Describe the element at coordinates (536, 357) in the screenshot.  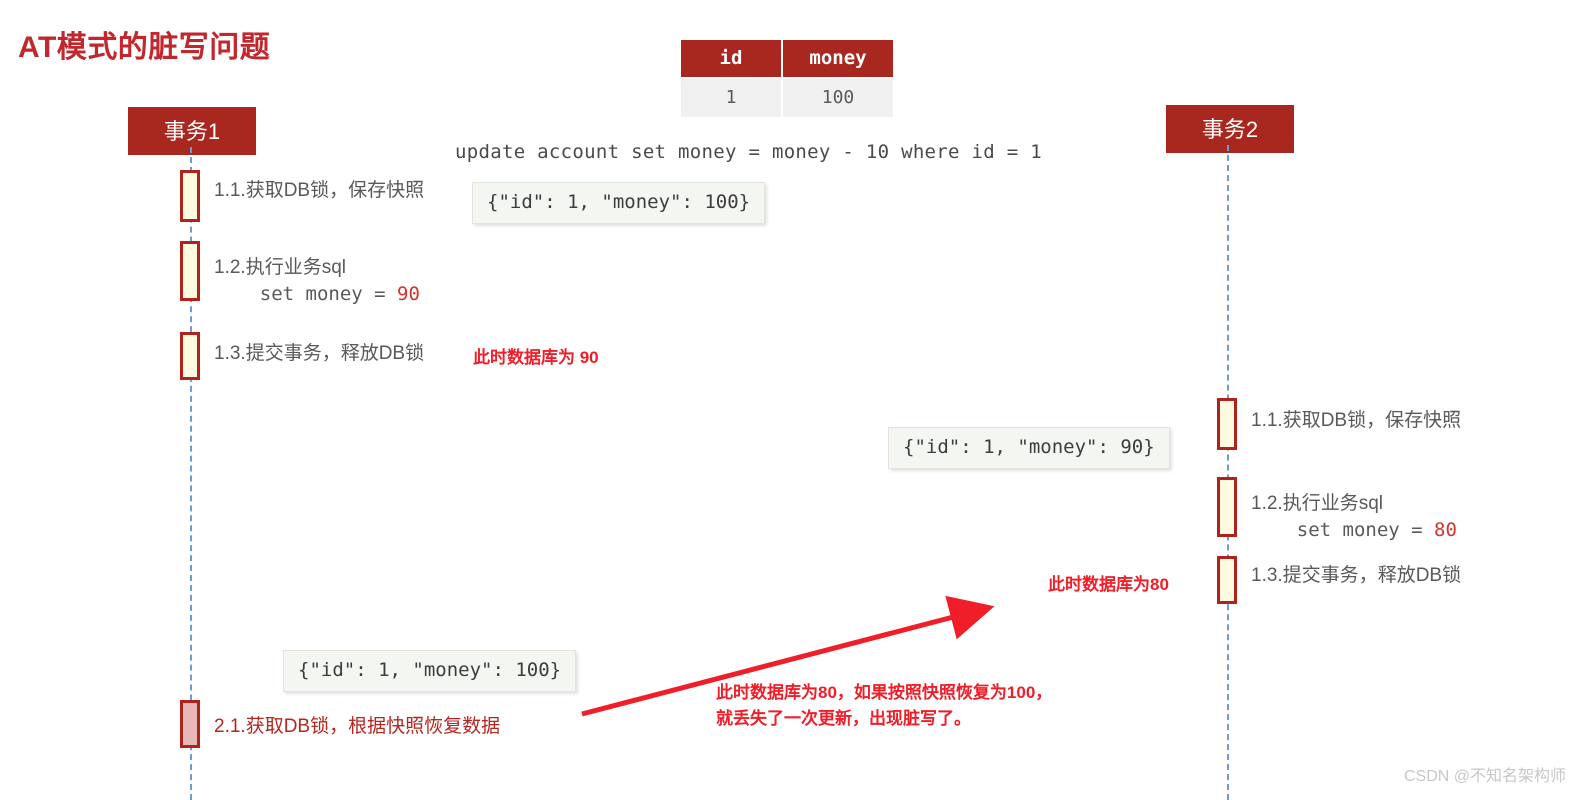
I see `annotation-db-is-90: 此时数据库为 90` at that location.